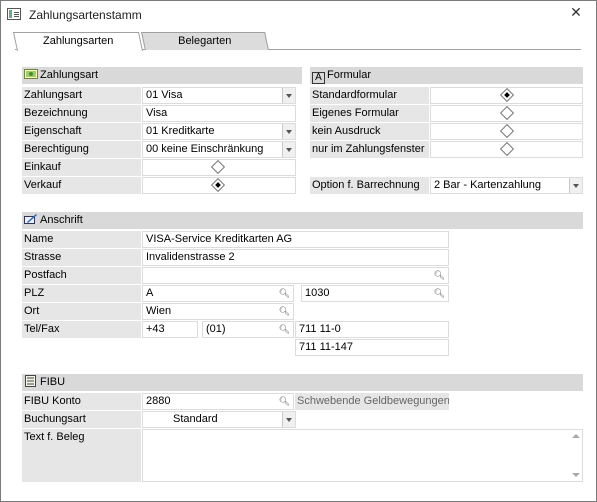  I want to click on label-text-beleg: Text f. Beleg, so click(81, 455).